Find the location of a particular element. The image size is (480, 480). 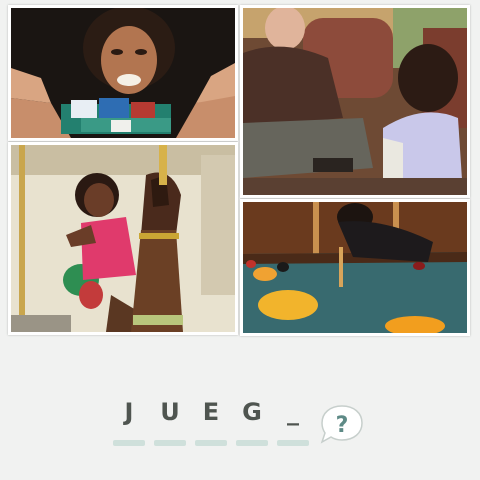

answer-letters: J U E G _ is located at coordinates (211, 414).